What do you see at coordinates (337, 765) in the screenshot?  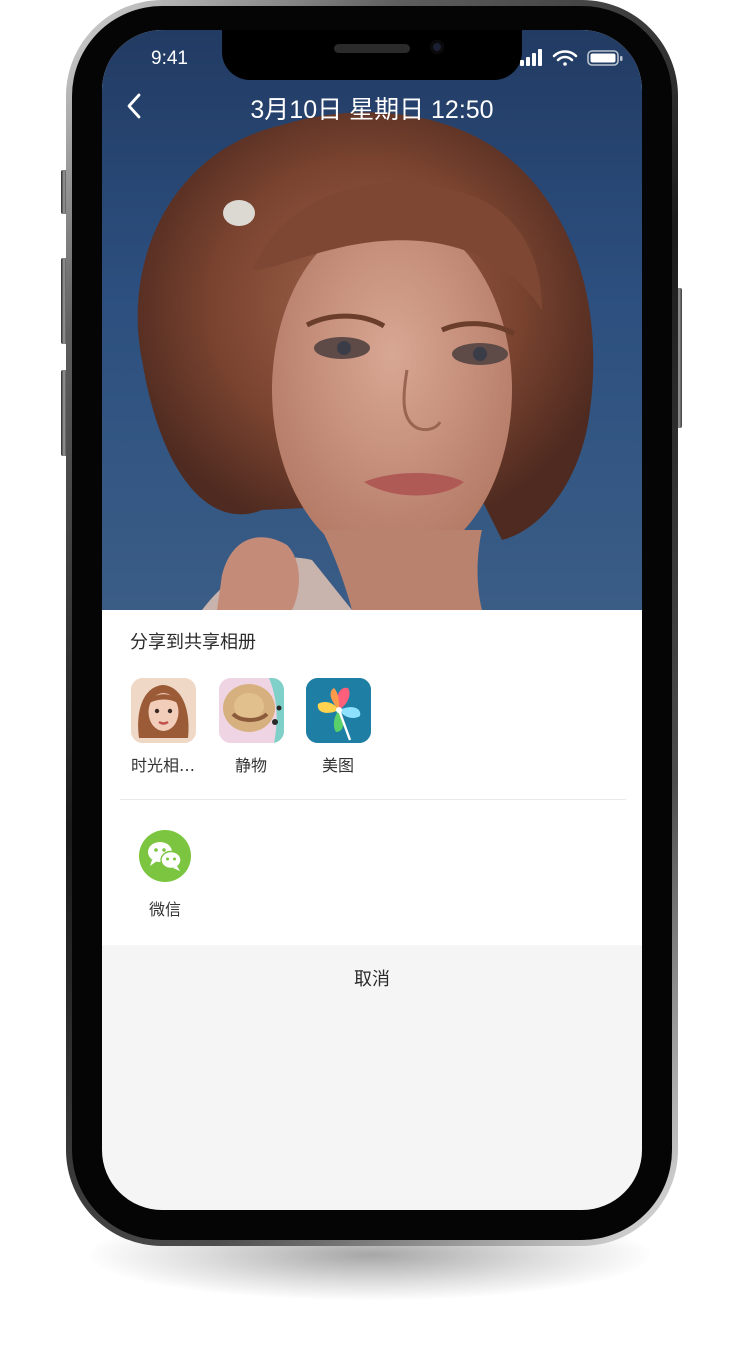 I see `album-label: 美图` at bounding box center [337, 765].